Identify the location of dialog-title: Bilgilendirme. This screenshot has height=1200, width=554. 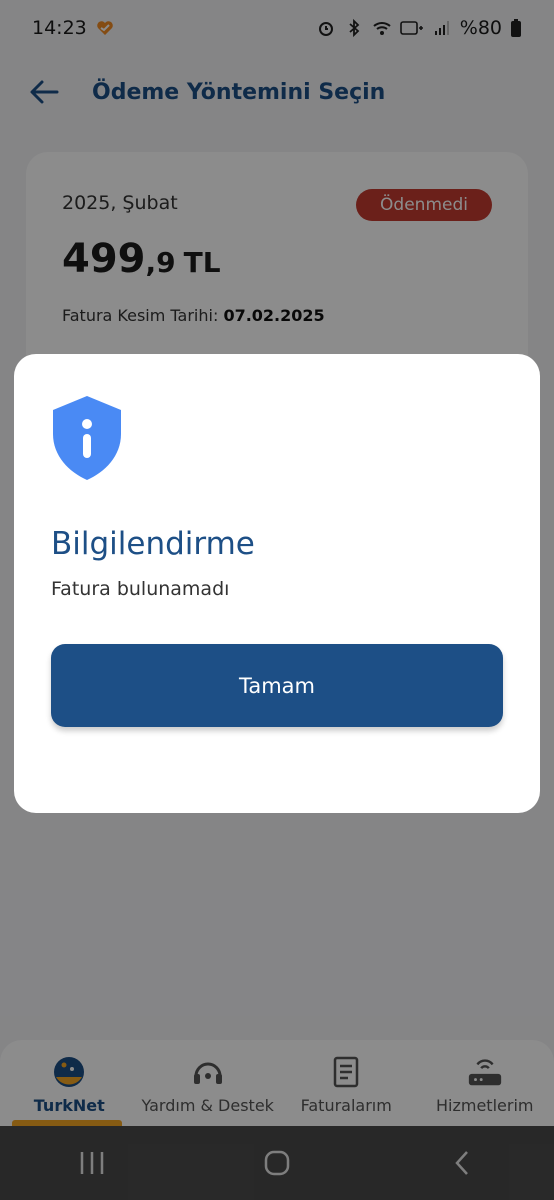
(153, 544).